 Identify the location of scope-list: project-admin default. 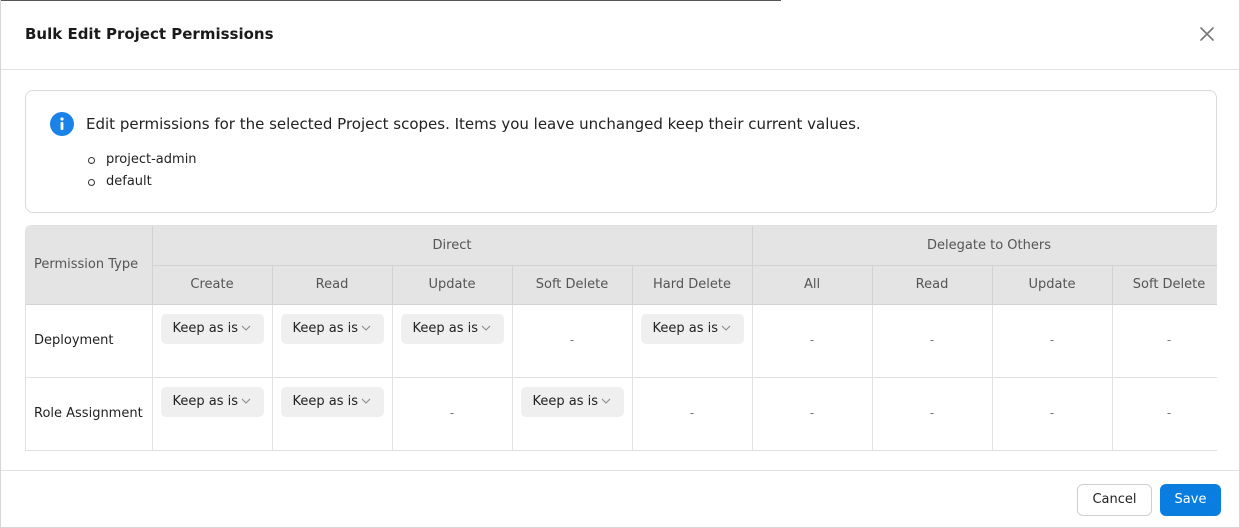
(142, 171).